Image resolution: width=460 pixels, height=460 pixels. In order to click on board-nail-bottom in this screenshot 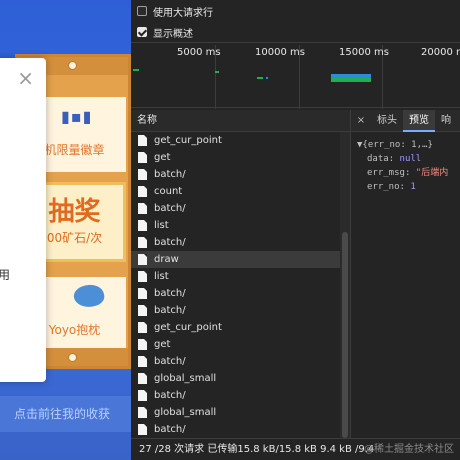, I will do `click(72, 357)`.